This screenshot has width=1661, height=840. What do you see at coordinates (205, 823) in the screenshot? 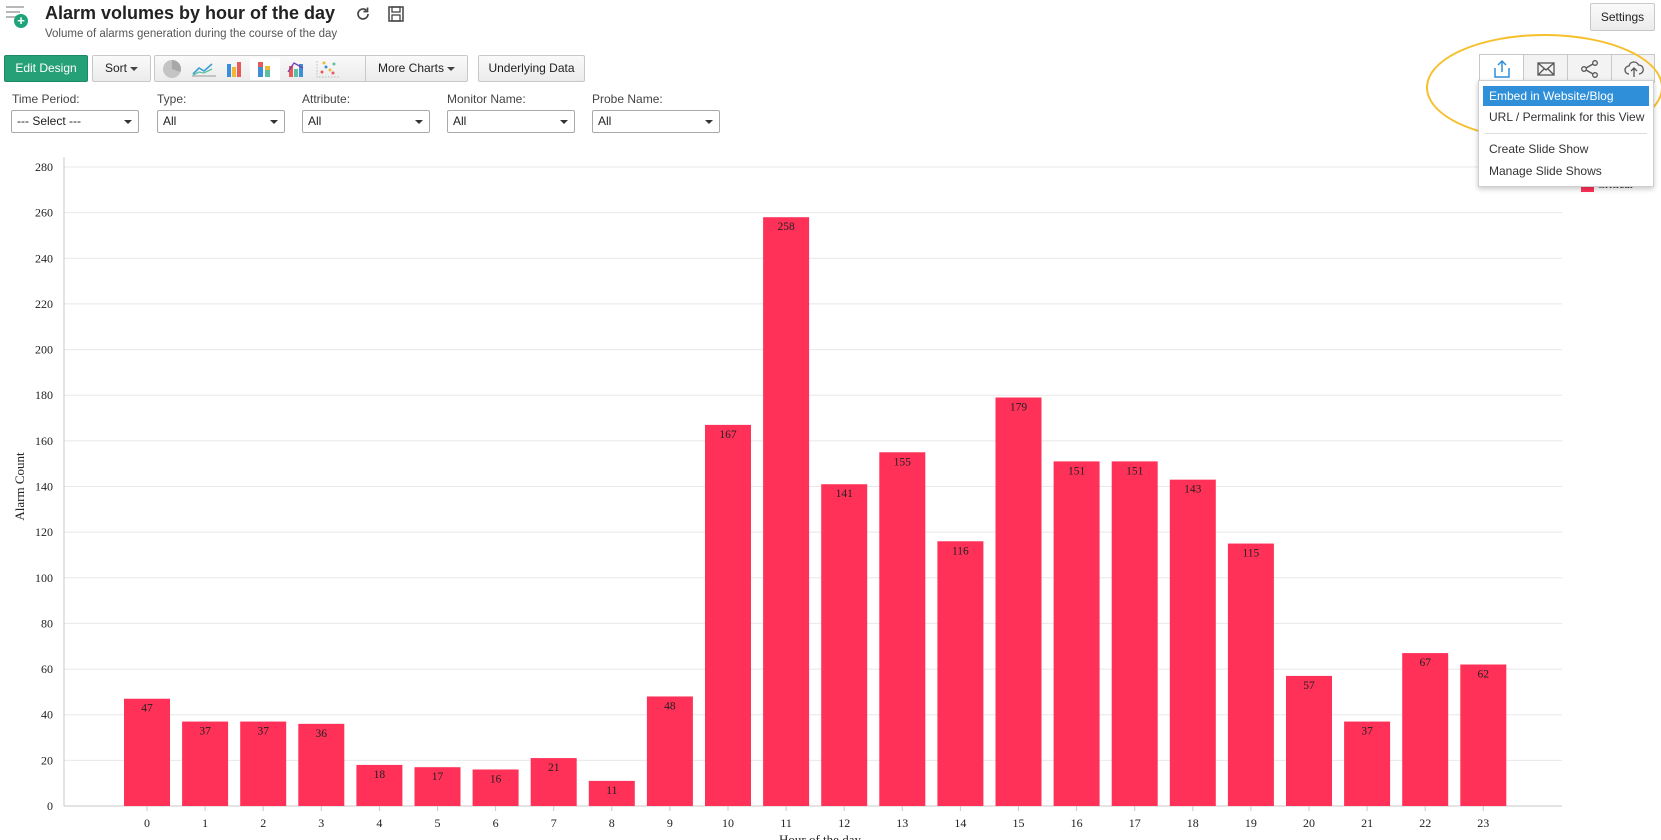
I see `x-tick-label: 1` at bounding box center [205, 823].